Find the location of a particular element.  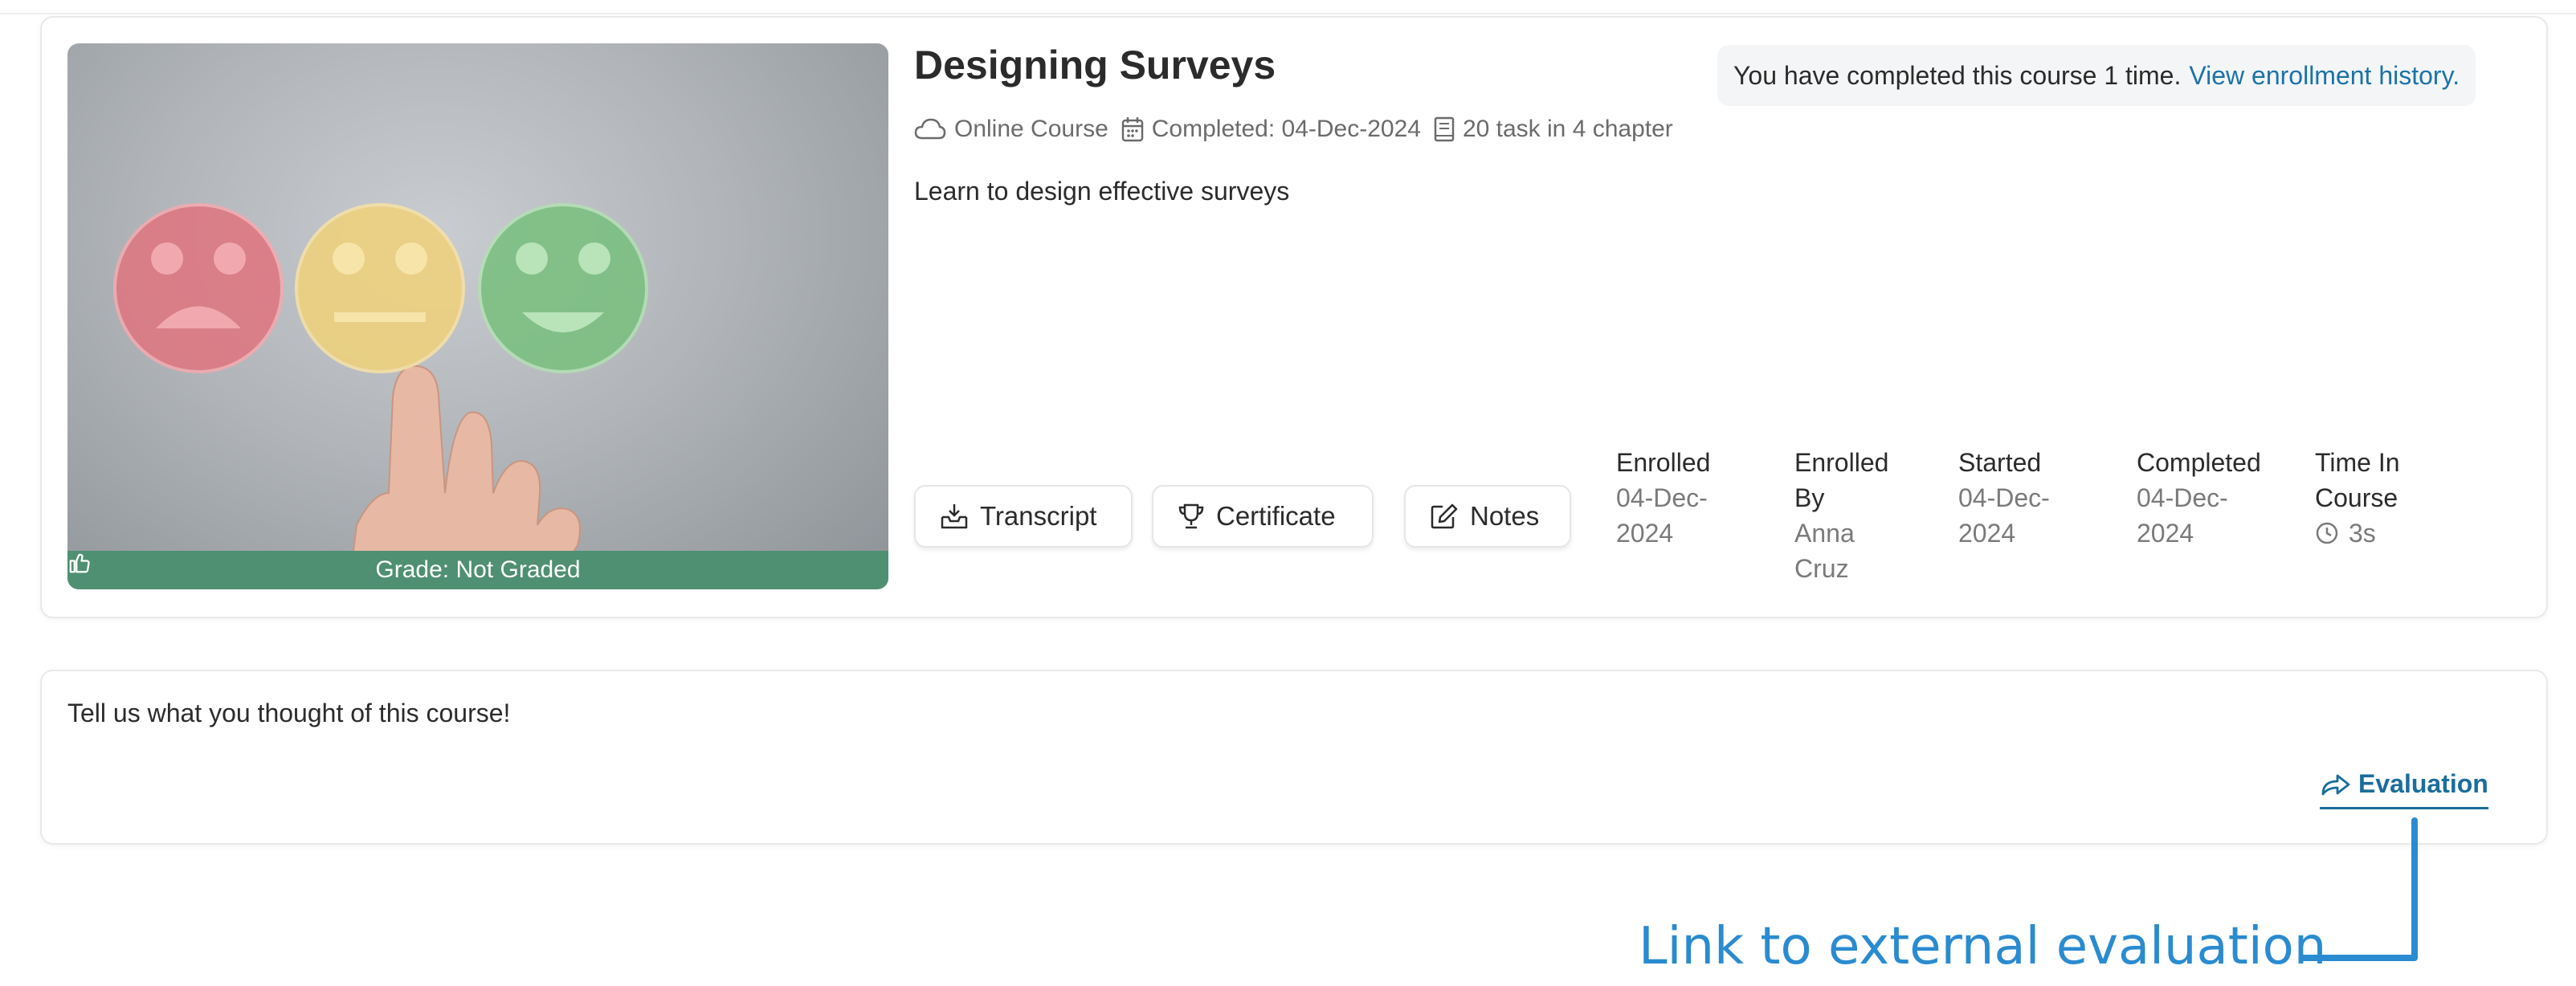

course-description: Learn to design effective surveys is located at coordinates (1102, 191).